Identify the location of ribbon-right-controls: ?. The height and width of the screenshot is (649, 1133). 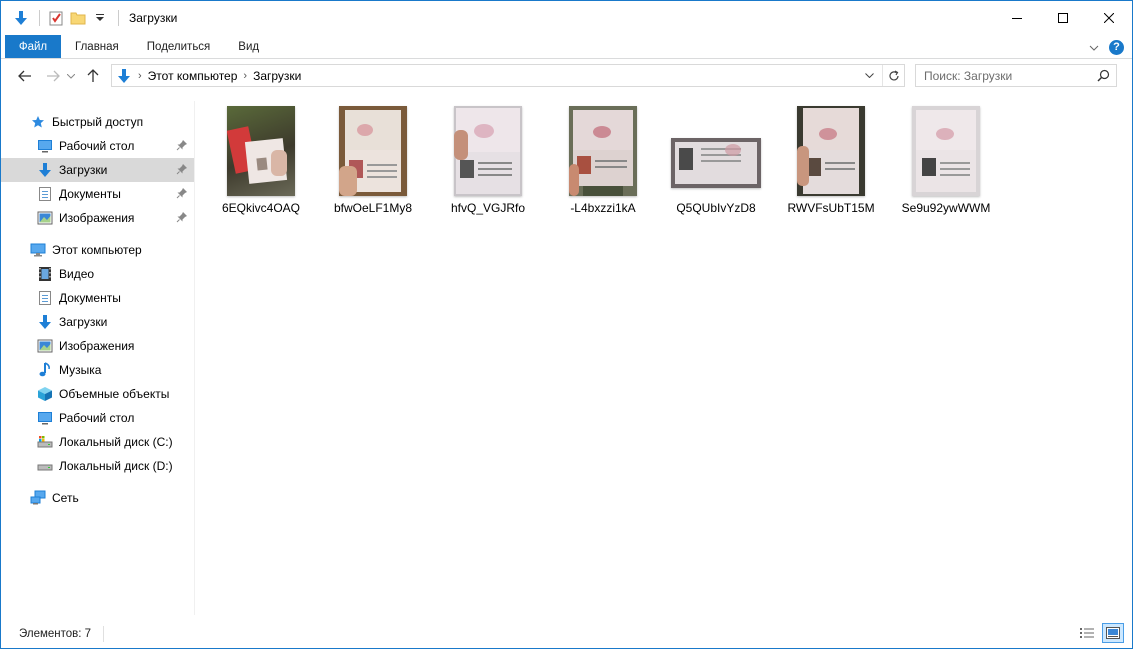
(1106, 47).